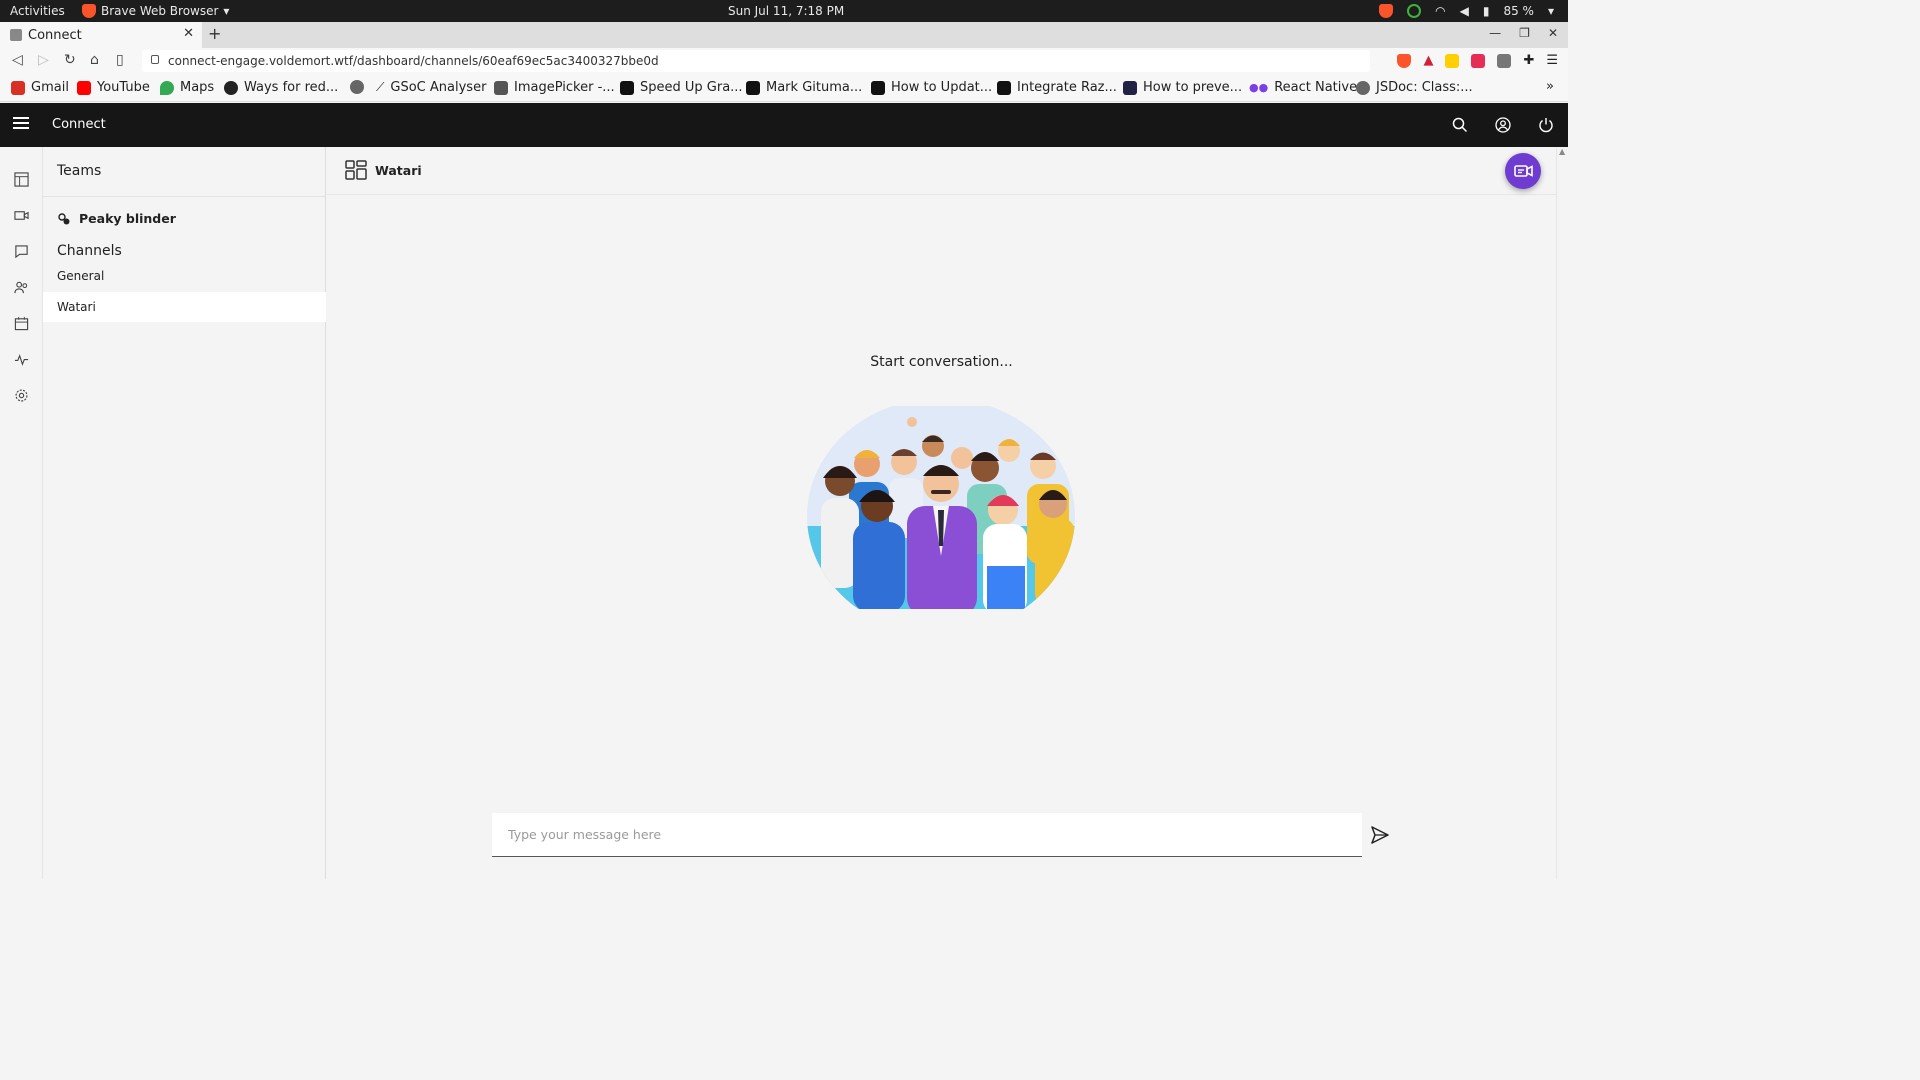 This screenshot has width=1920, height=1080. I want to click on settings-gear-icon, so click(21, 395).